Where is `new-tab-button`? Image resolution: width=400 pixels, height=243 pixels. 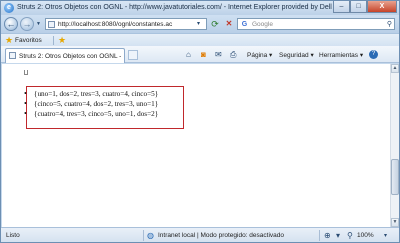 new-tab-button is located at coordinates (133, 55).